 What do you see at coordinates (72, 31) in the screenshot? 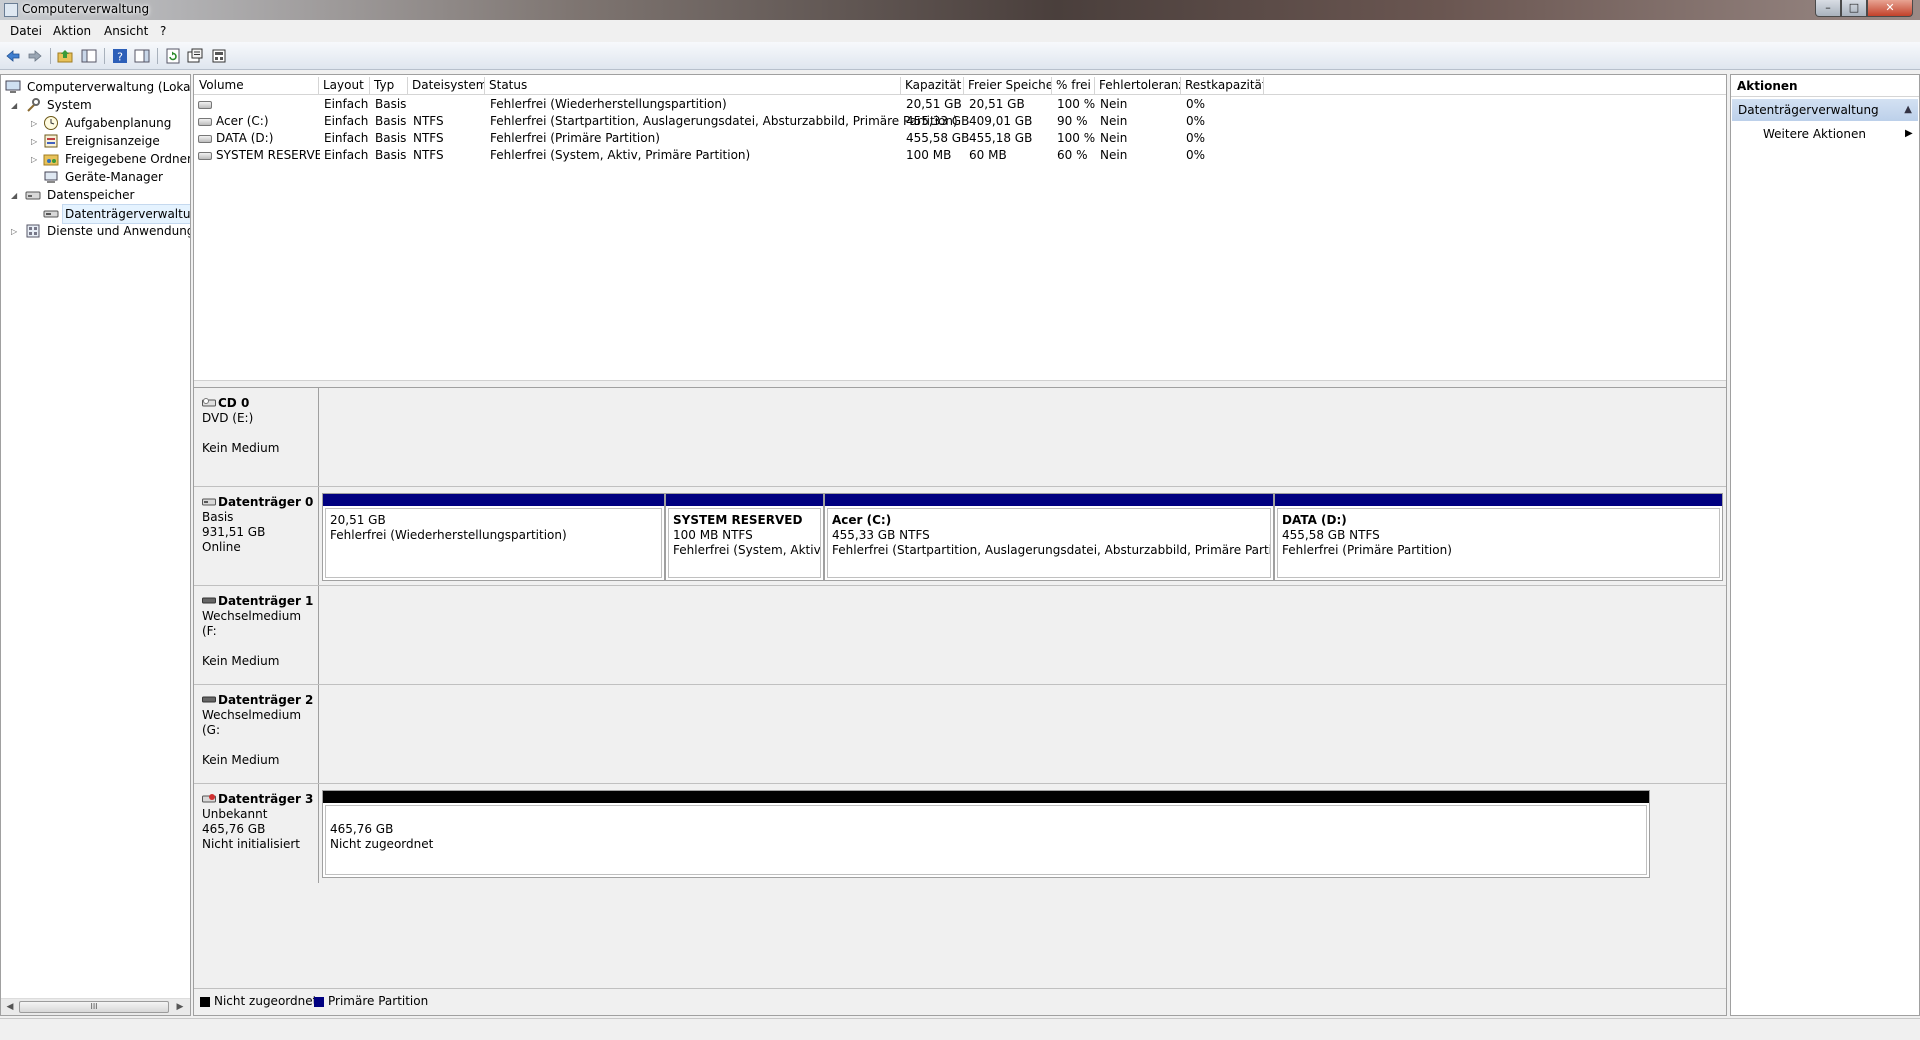
I see `menu-aktion: Aktion` at bounding box center [72, 31].